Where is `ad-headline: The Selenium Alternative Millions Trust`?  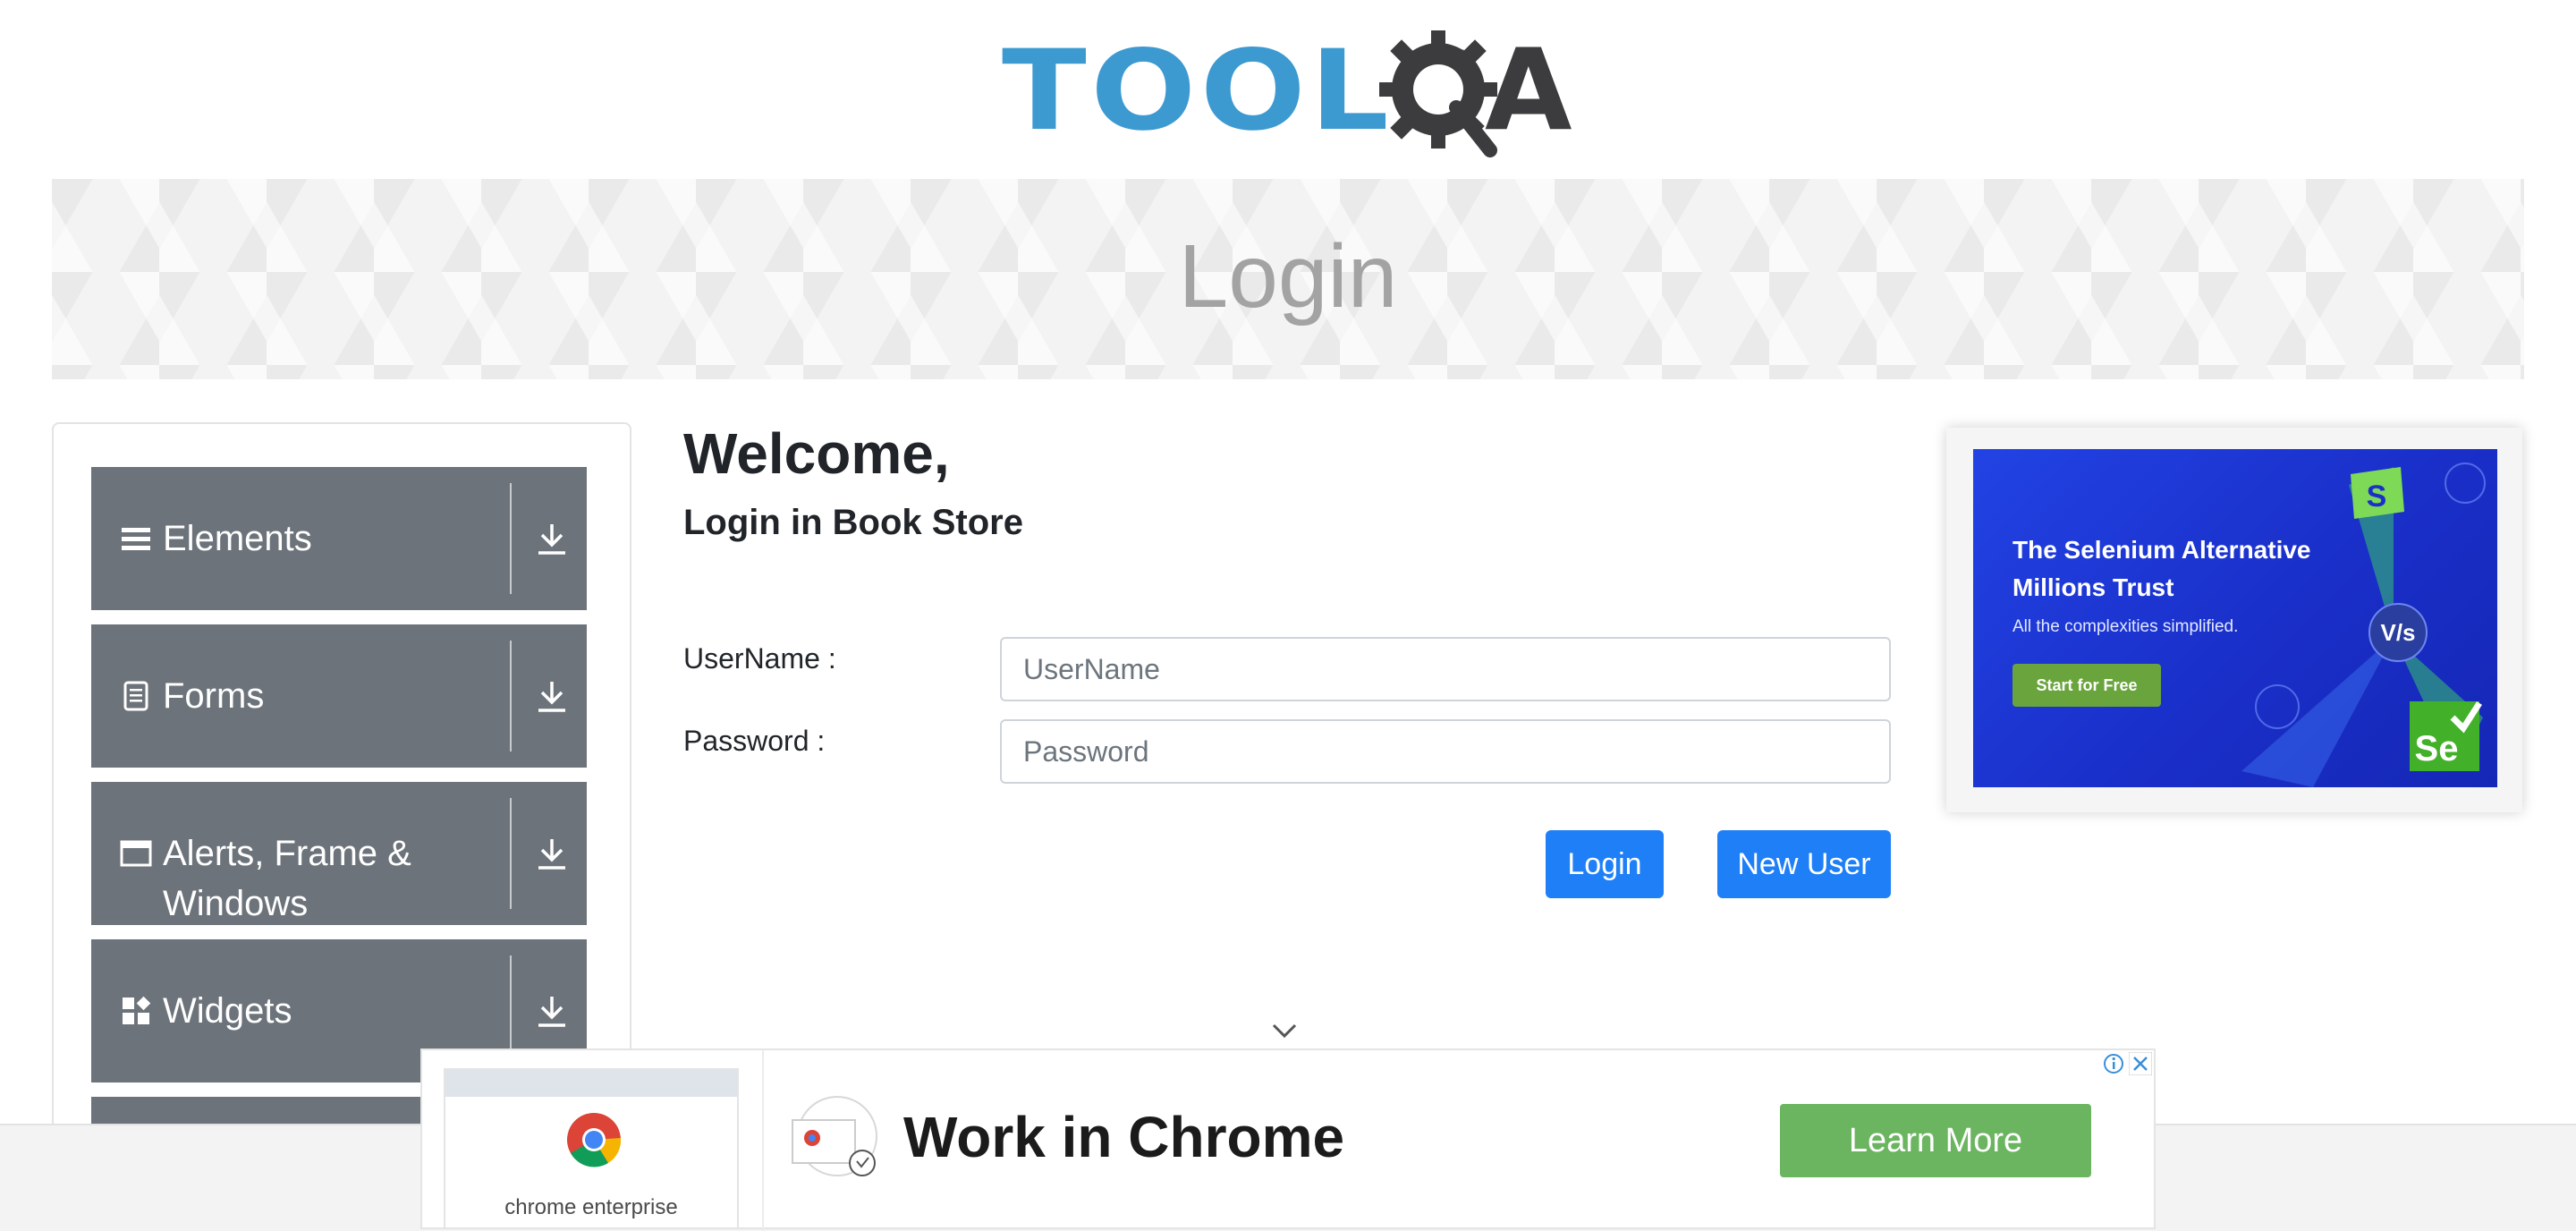 ad-headline: The Selenium Alternative Millions Trust is located at coordinates (2161, 568).